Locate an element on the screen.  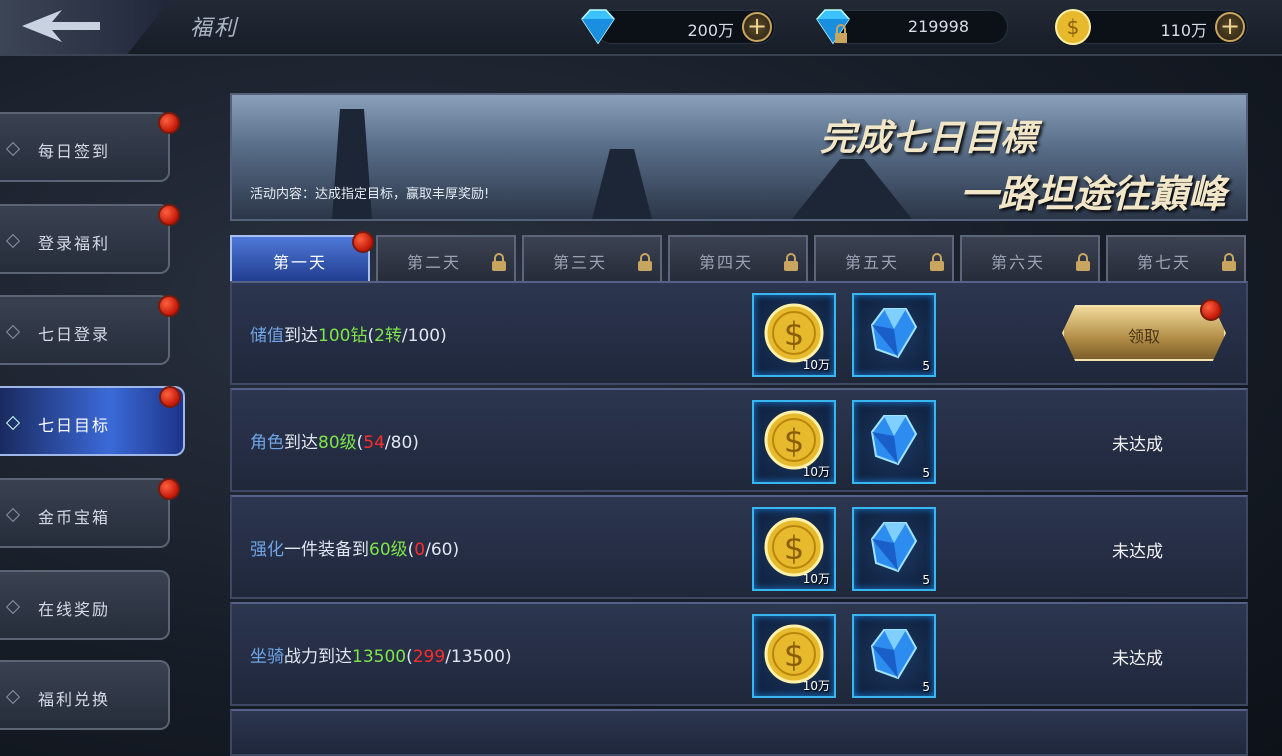
gold-amount: 110万 is located at coordinates (1183, 30).